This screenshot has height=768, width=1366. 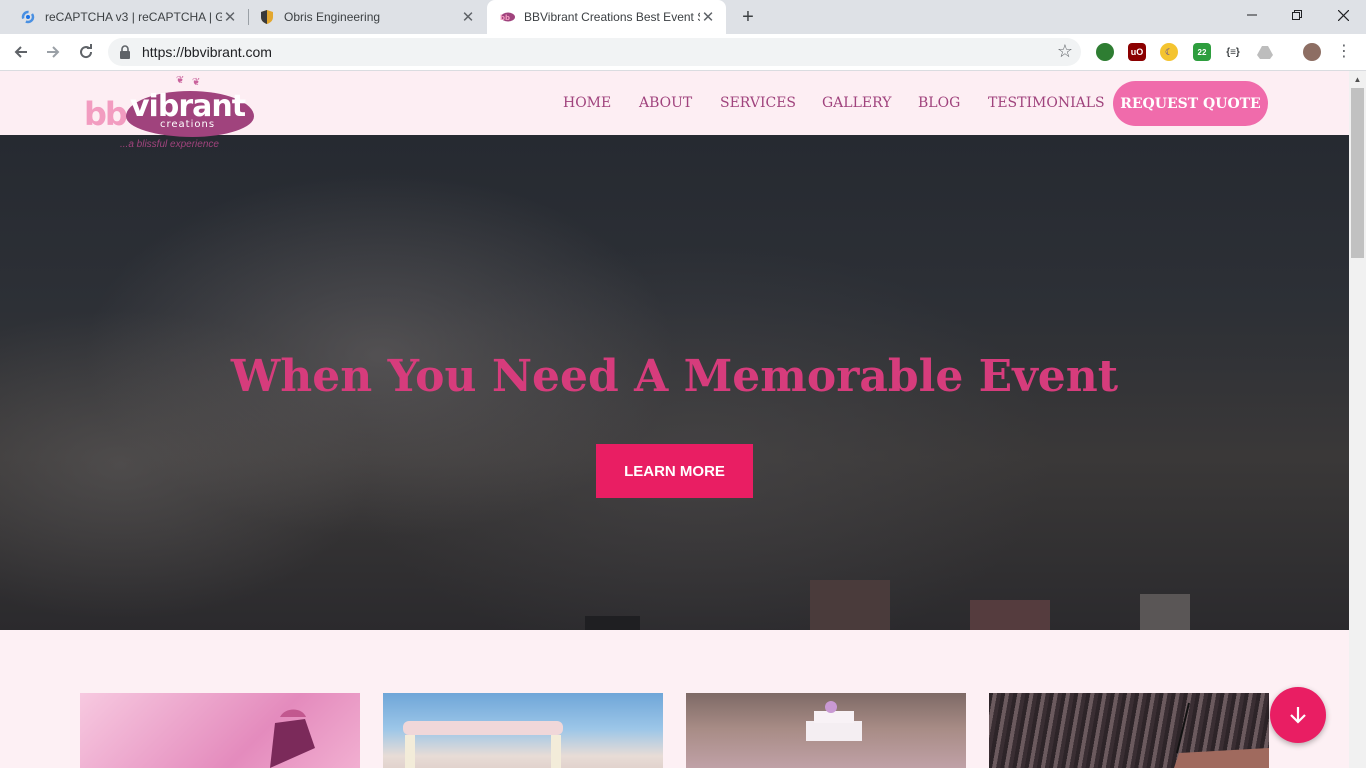 I want to click on tab-recaptcha: reCAPTCHA v3 | reCAPTCHA | G ✕, so click(x=124, y=17).